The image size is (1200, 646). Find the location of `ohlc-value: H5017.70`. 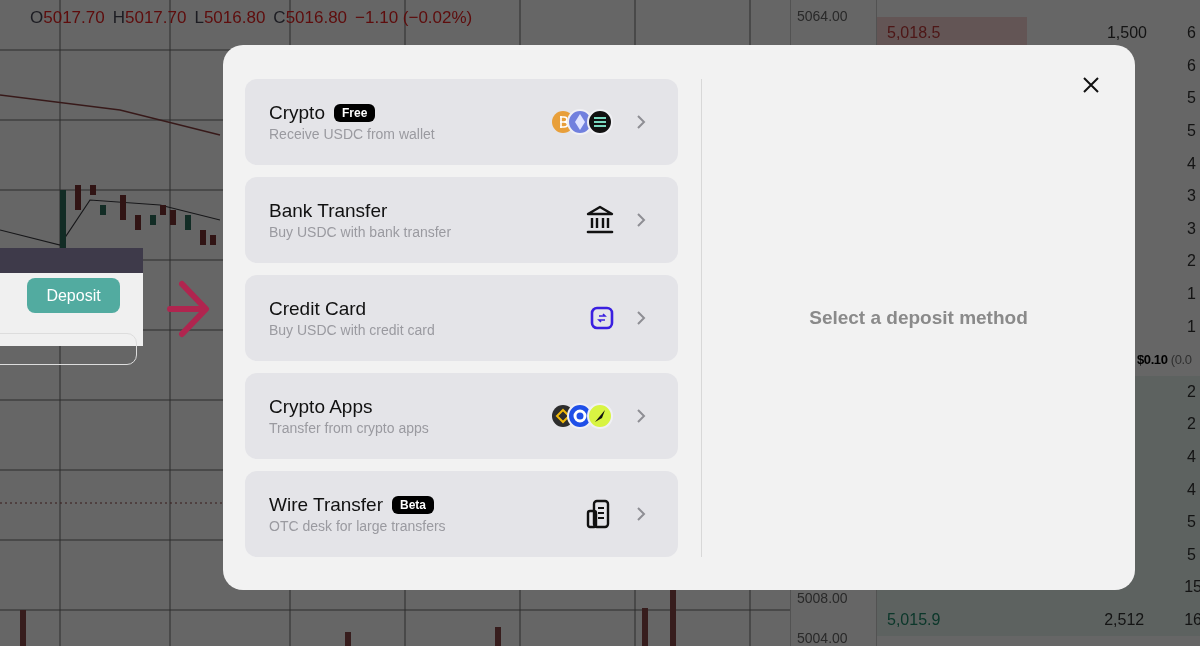

ohlc-value: H5017.70 is located at coordinates (149, 18).